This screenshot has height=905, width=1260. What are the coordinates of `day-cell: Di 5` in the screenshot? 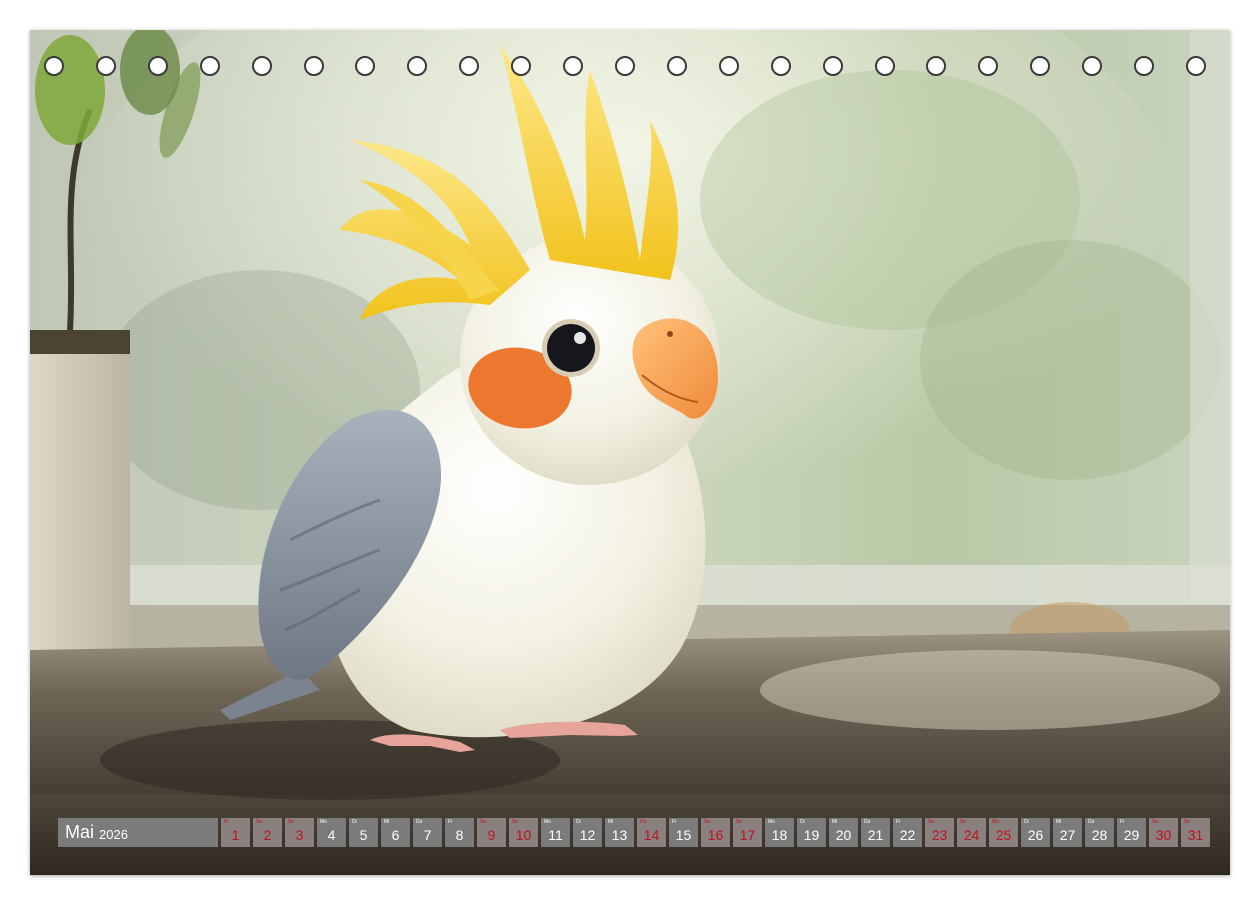 It's located at (363, 832).